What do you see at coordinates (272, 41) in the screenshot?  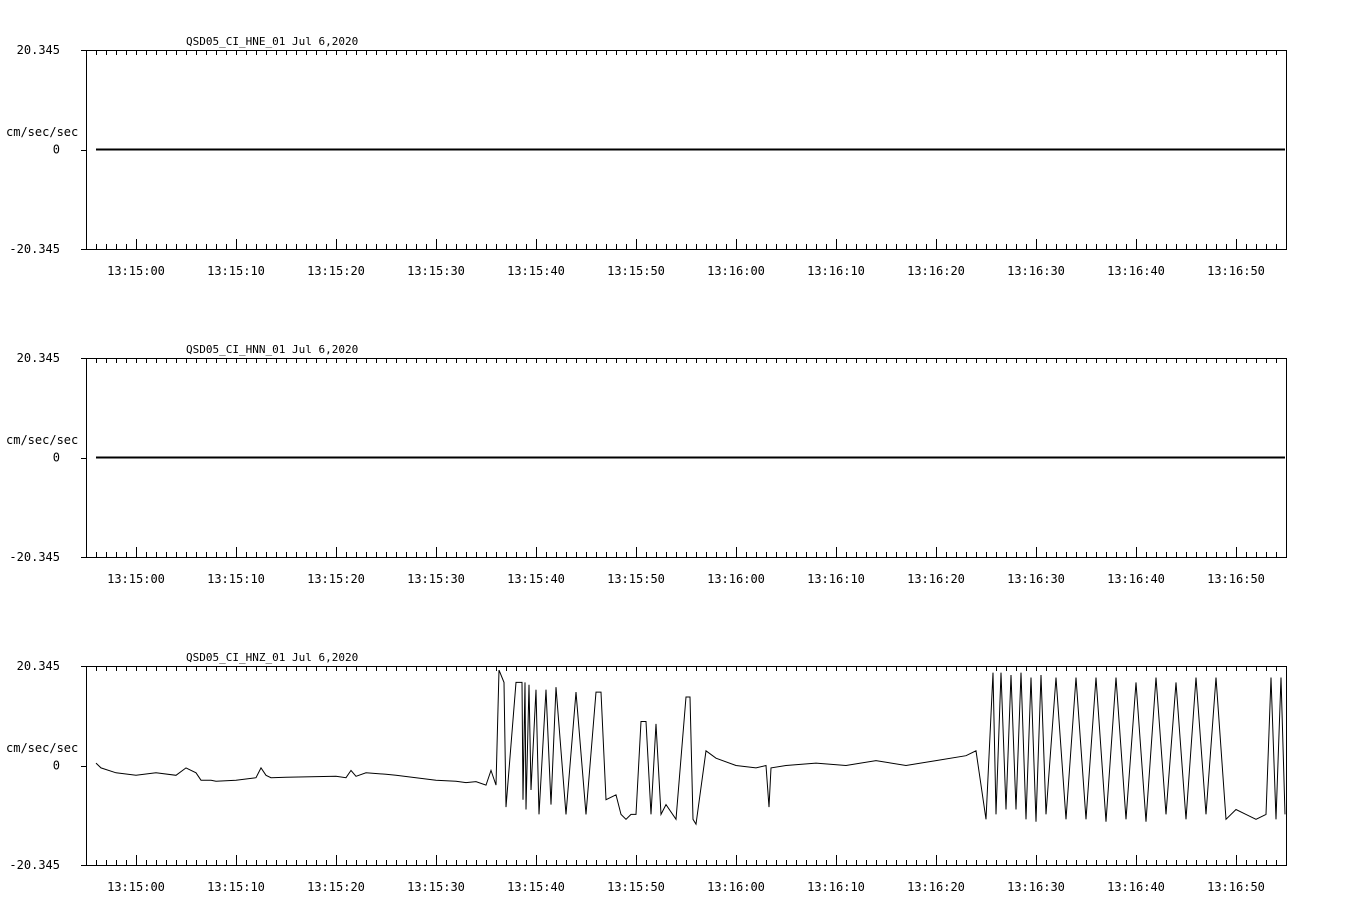 I see `chart-title: QSD05_CI_HNE_01 Jul 6,2020` at bounding box center [272, 41].